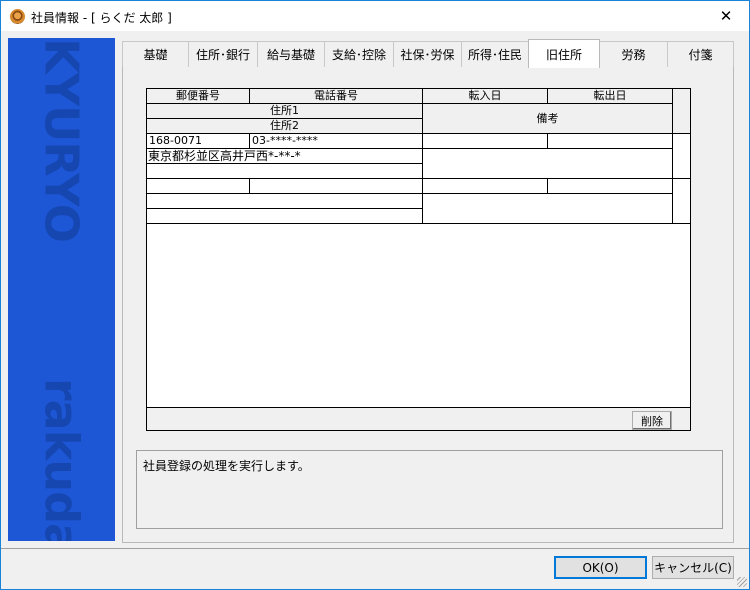 Image resolution: width=750 pixels, height=590 pixels. Describe the element at coordinates (336, 96) in the screenshot. I see `header-phone: 電話番号` at that location.